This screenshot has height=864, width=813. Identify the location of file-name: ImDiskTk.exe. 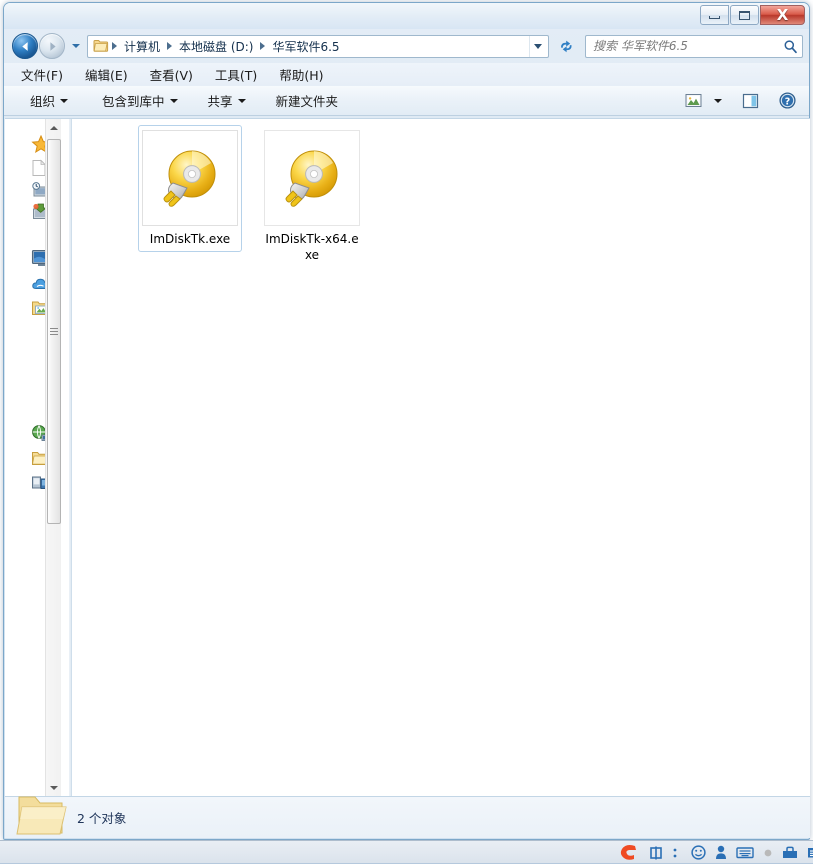
(190, 239).